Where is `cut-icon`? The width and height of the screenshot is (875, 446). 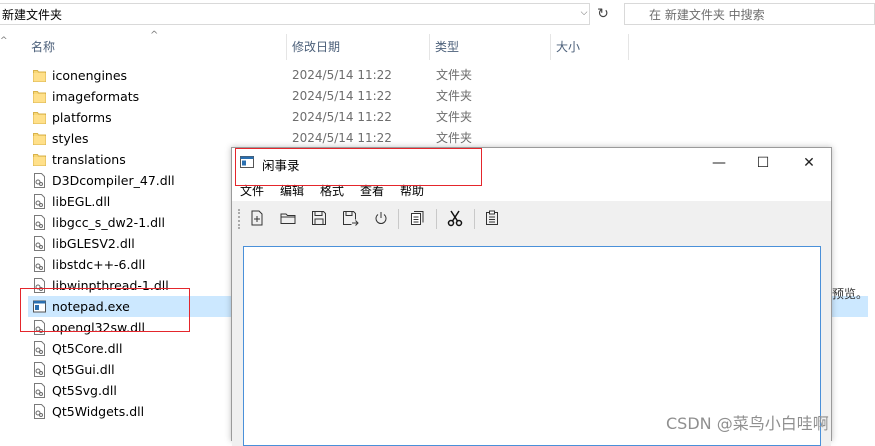
cut-icon is located at coordinates (455, 218).